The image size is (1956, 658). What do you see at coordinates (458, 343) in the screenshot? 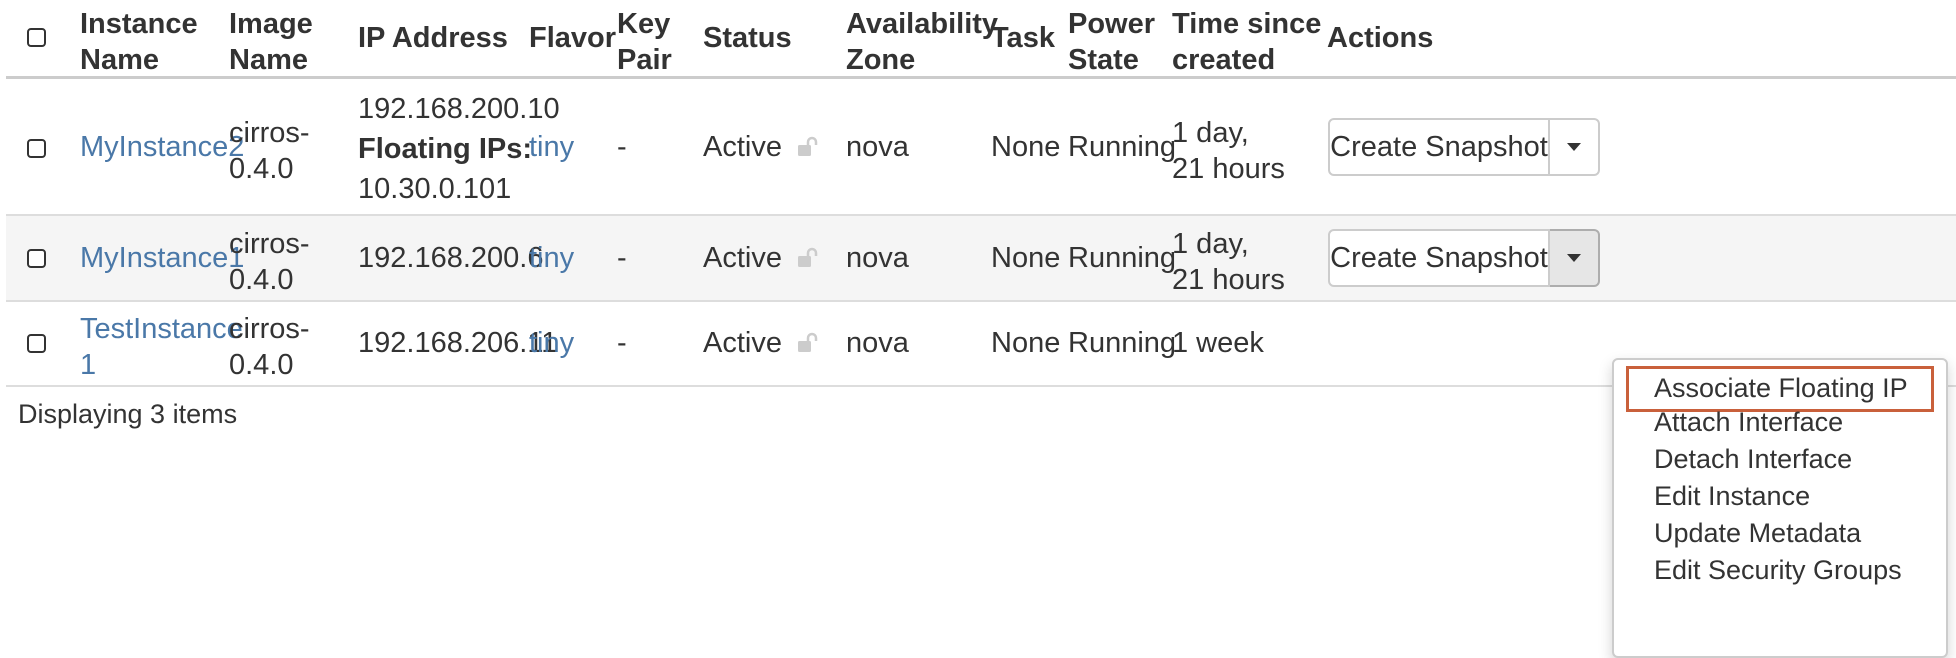
I see `ip-address: 192.168.206.11` at bounding box center [458, 343].